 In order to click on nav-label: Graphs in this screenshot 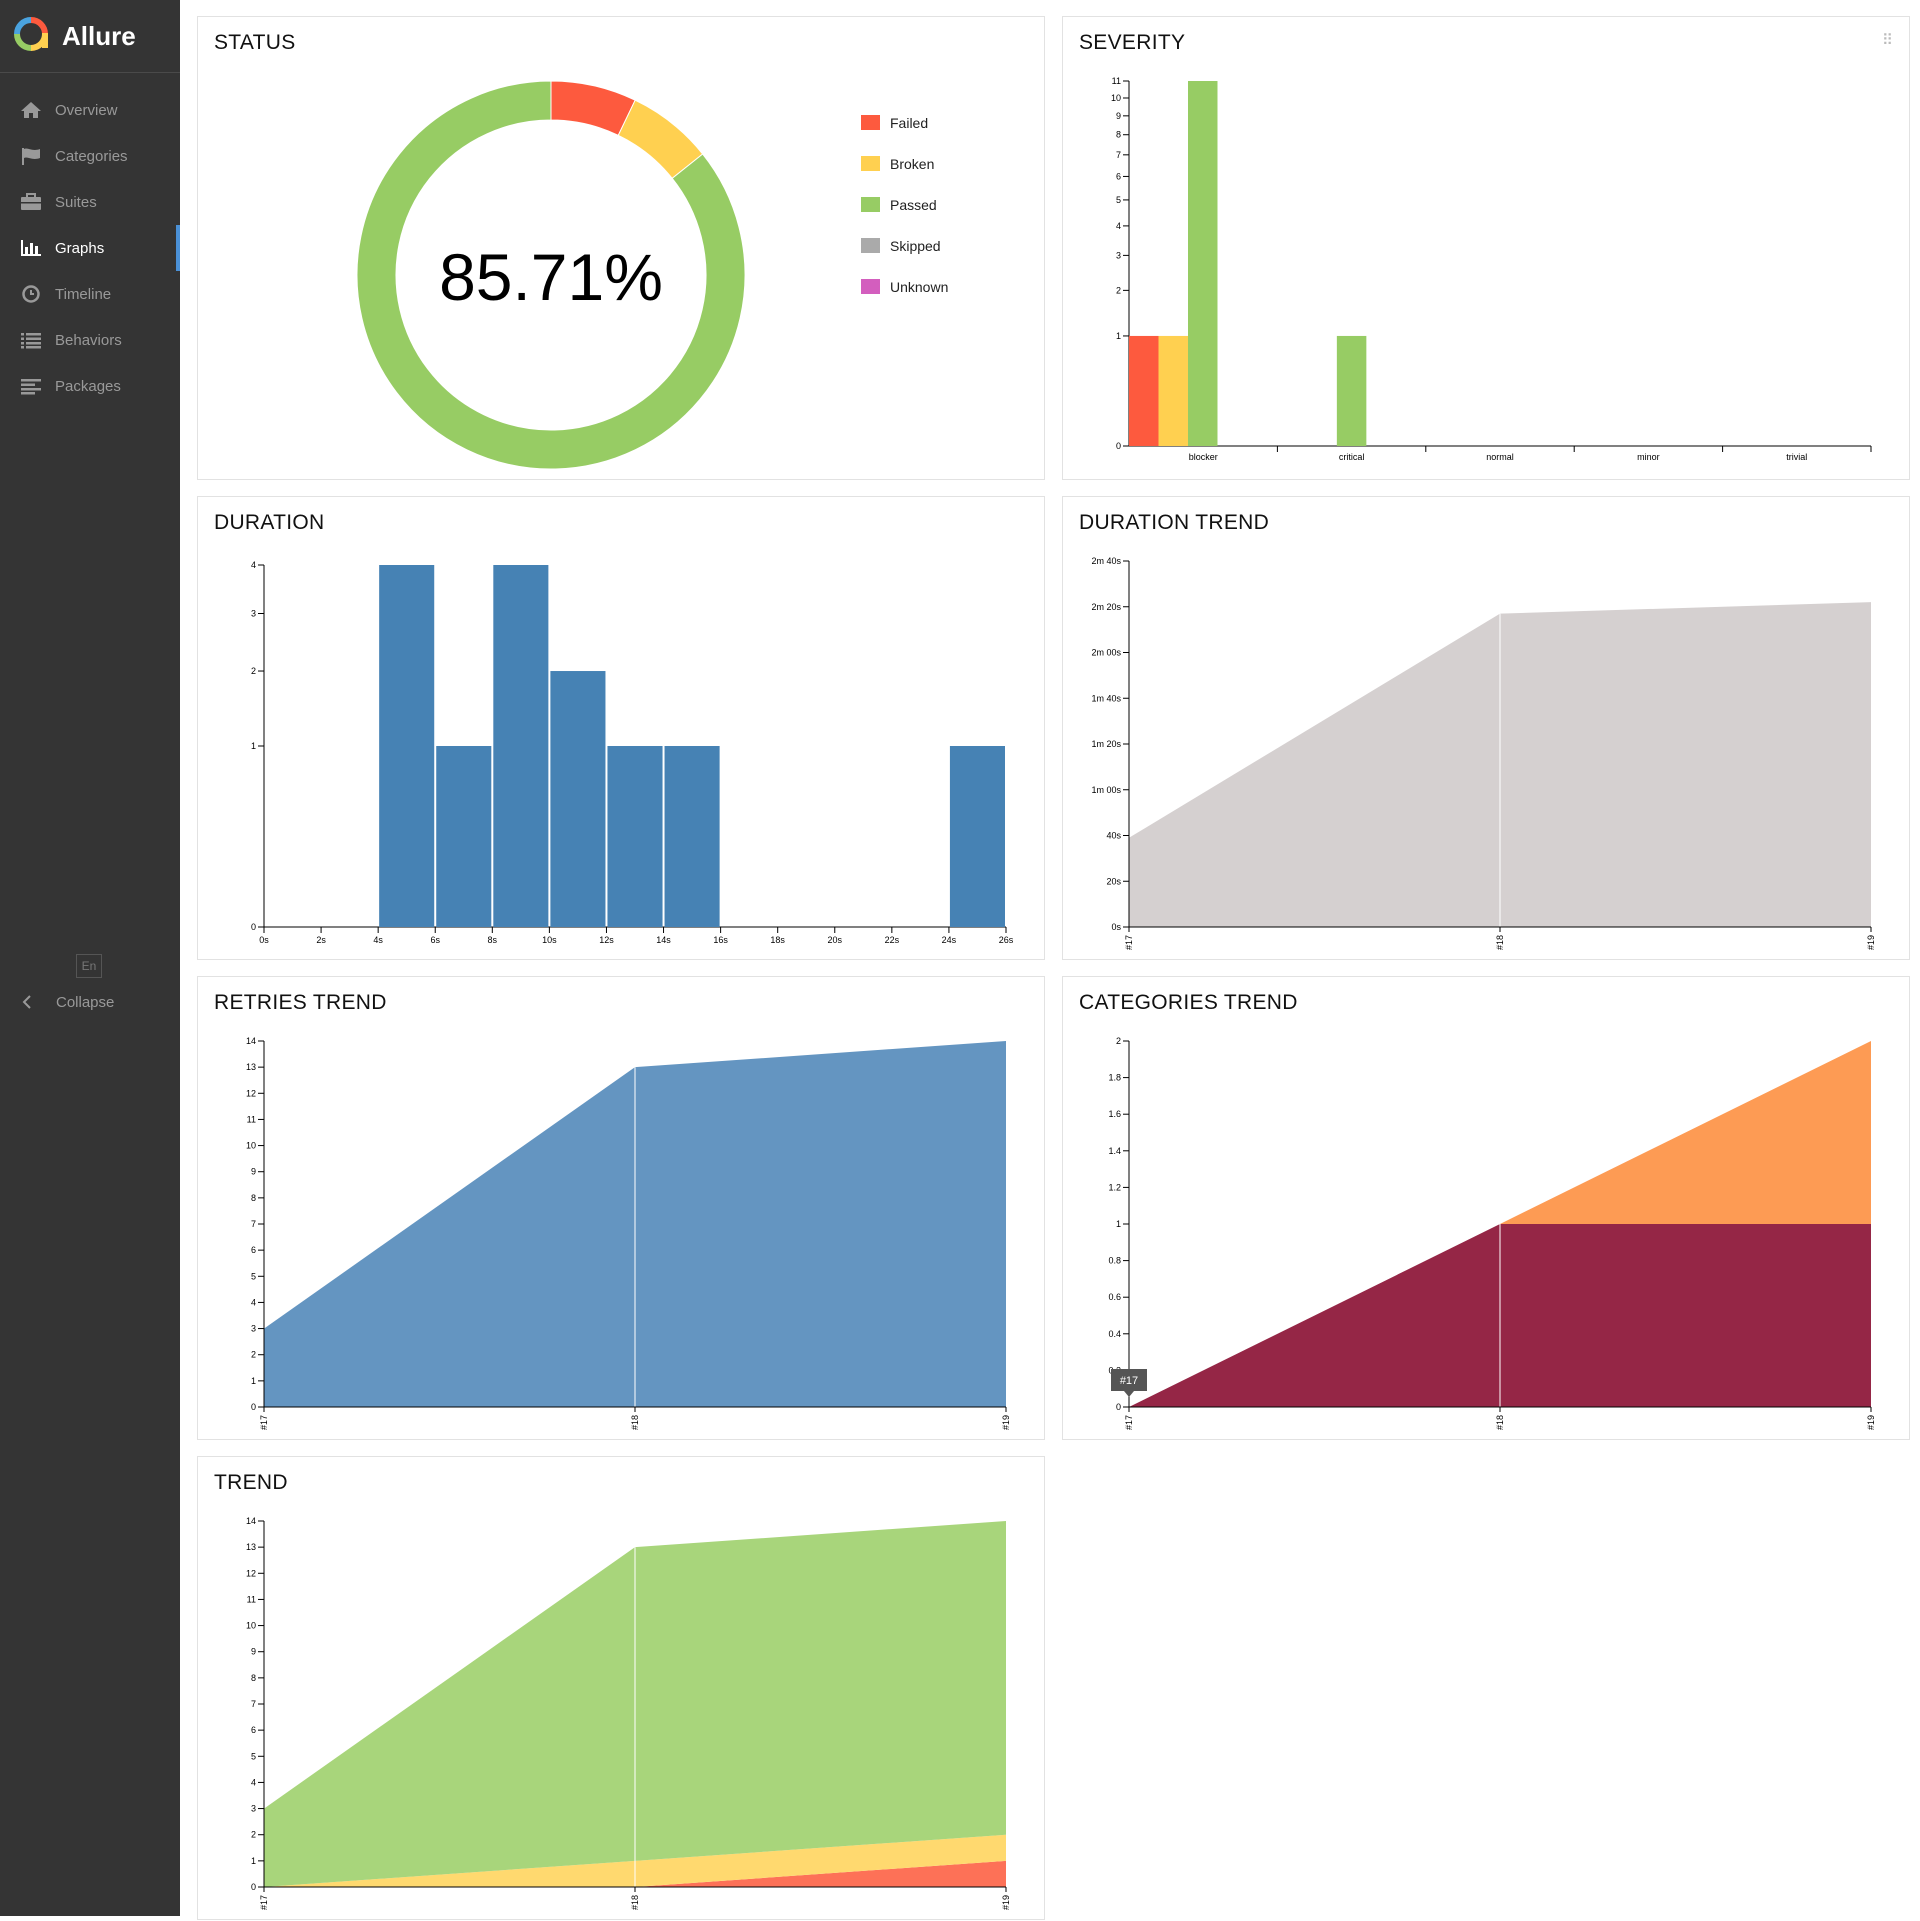, I will do `click(80, 248)`.